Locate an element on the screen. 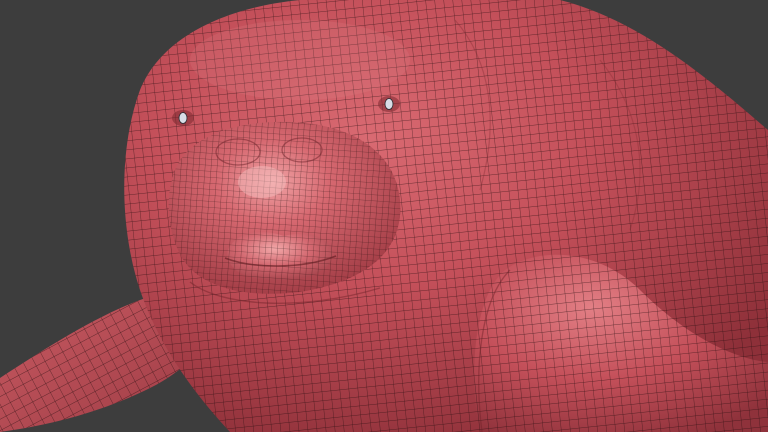 This screenshot has width=768, height=432. left-eye is located at coordinates (183, 118).